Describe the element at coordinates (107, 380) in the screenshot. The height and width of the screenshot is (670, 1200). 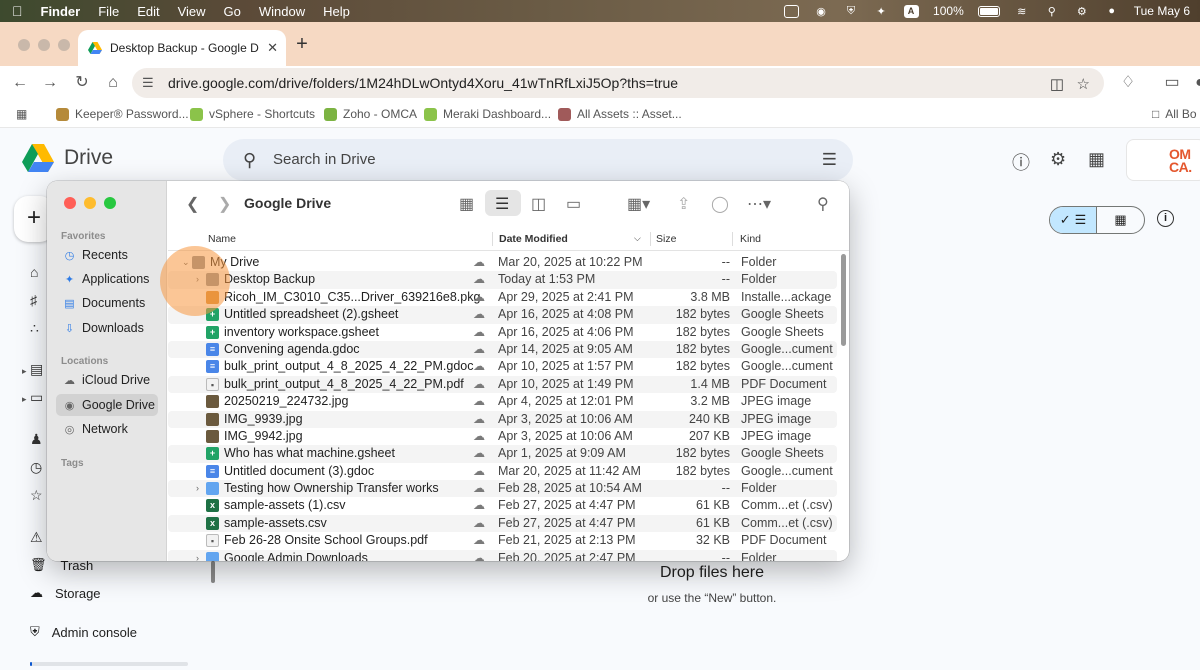
I see `sidebar-item-icloud-drive: ☁ iCloud Drive` at that location.